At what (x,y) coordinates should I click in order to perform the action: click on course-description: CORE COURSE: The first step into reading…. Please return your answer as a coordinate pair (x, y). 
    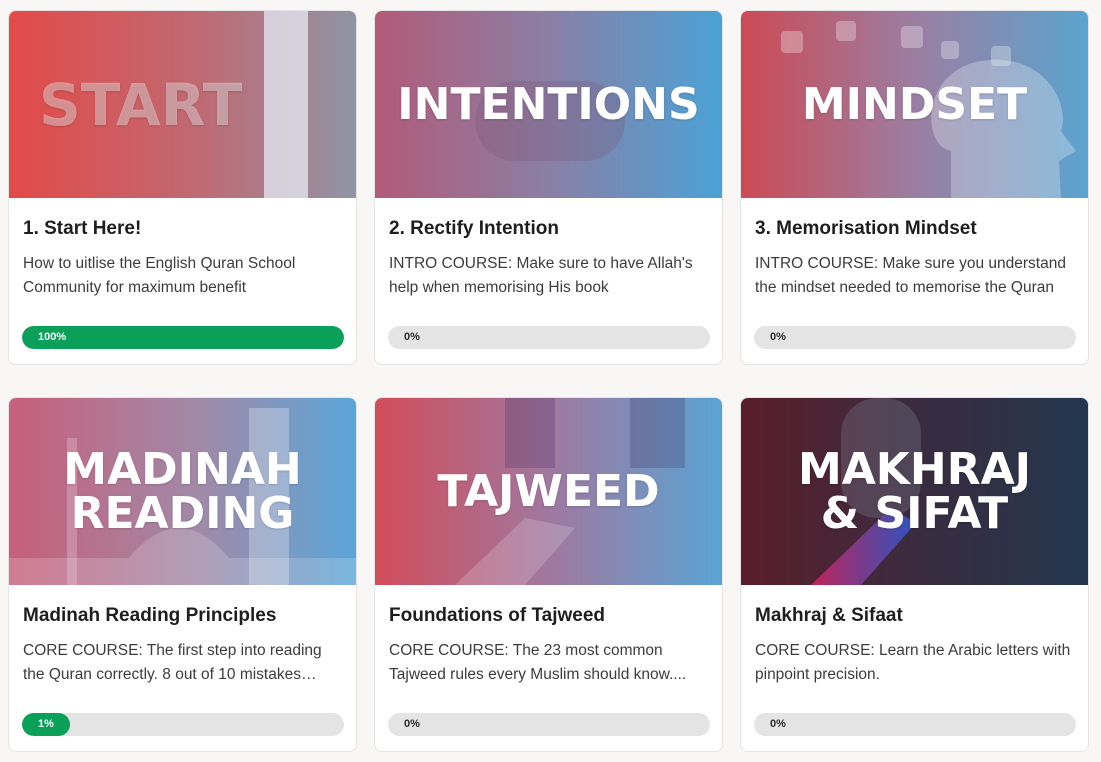
    Looking at the image, I should click on (172, 662).